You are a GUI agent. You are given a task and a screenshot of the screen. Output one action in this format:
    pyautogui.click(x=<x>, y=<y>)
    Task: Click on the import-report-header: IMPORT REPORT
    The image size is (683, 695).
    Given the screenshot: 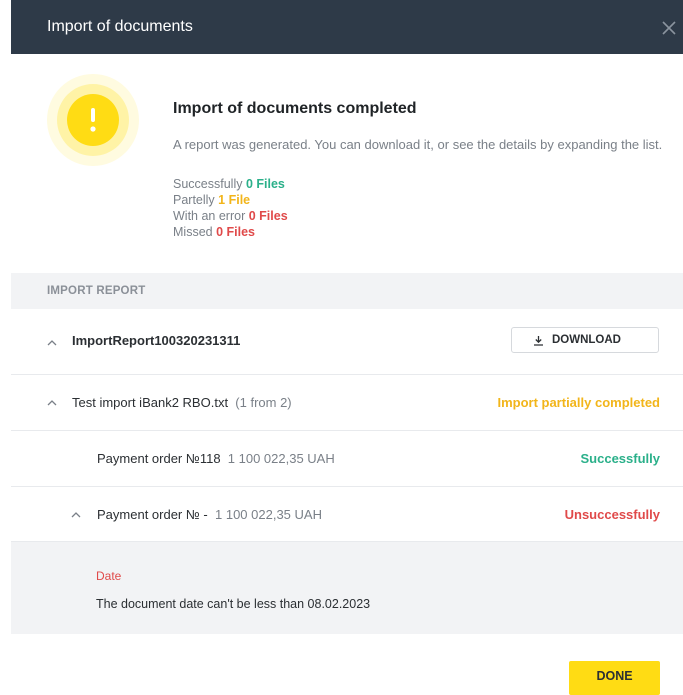 What is the action you would take?
    pyautogui.click(x=347, y=291)
    